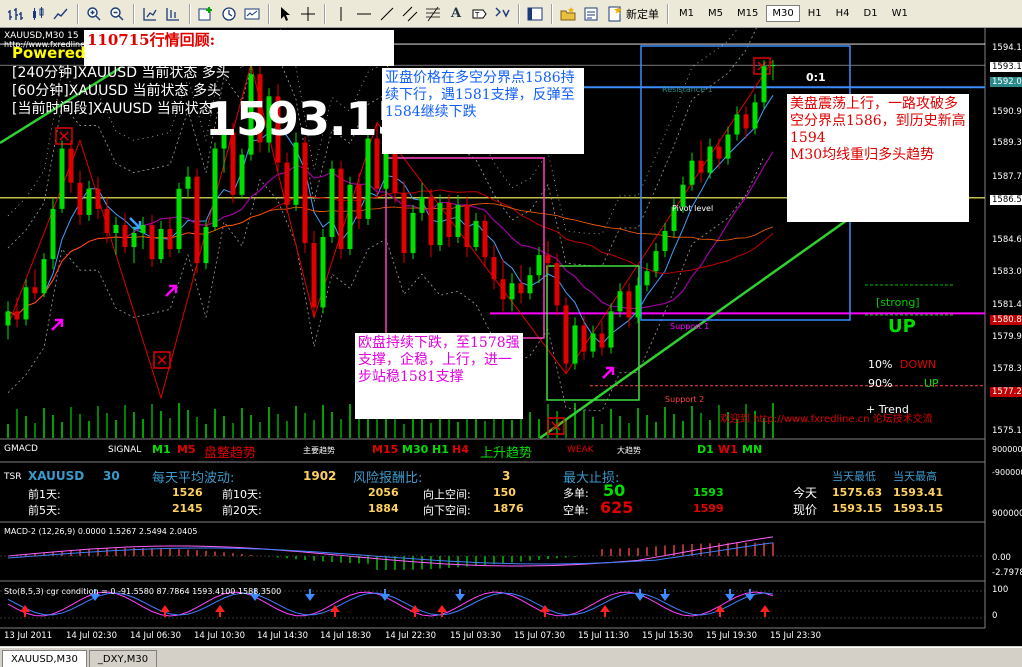 Image resolution: width=1022 pixels, height=667 pixels. Describe the element at coordinates (410, 14) in the screenshot. I see `channel-icon` at that location.